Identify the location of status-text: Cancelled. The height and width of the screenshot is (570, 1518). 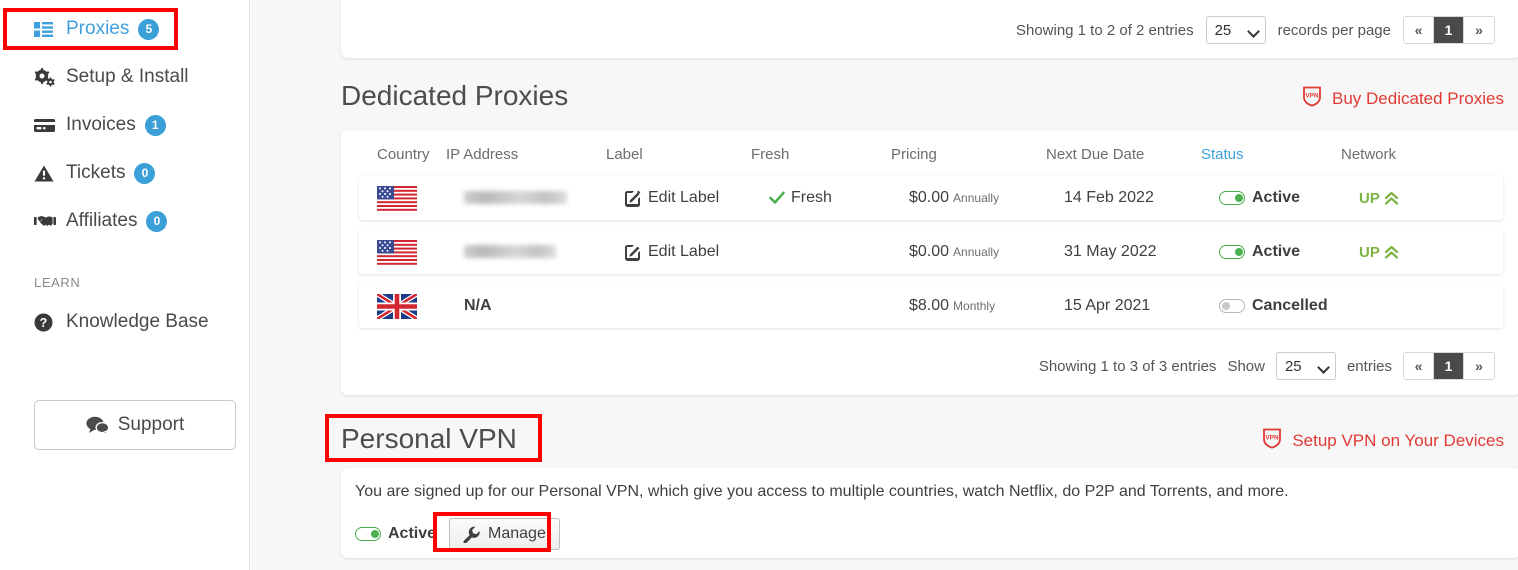
(1290, 305).